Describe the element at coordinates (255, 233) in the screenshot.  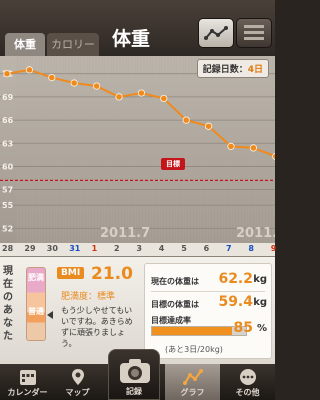
I see `month-label-next: 2011.` at that location.